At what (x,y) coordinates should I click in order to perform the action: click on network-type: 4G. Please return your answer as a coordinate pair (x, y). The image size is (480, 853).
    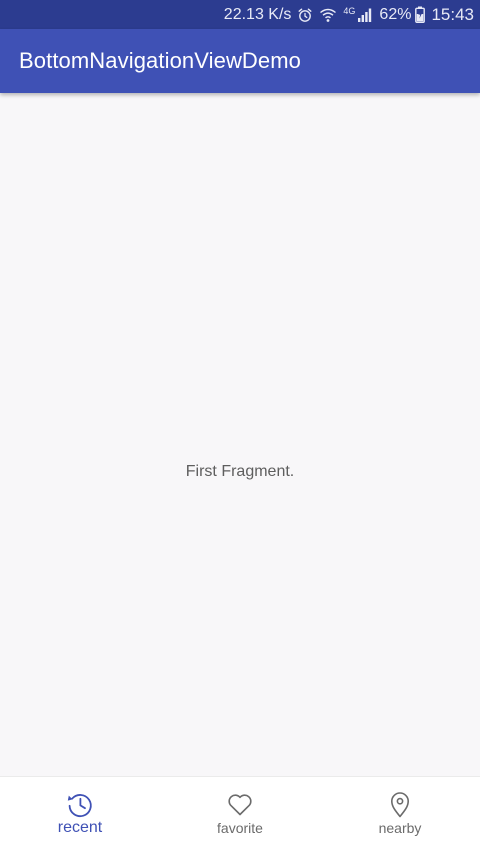
    Looking at the image, I should click on (349, 11).